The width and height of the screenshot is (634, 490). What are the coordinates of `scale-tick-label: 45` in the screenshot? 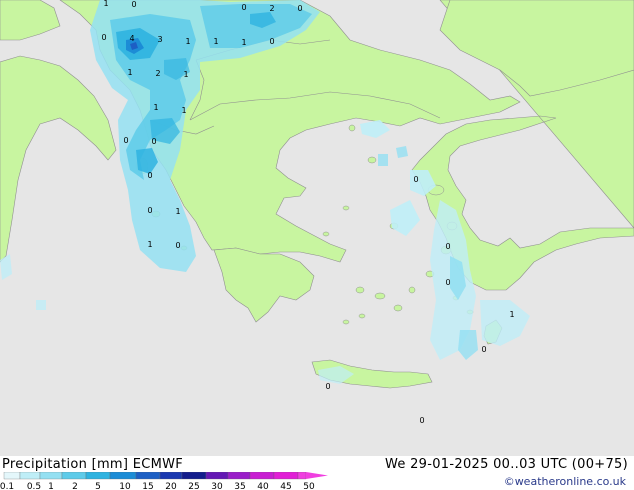 It's located at (285, 486).